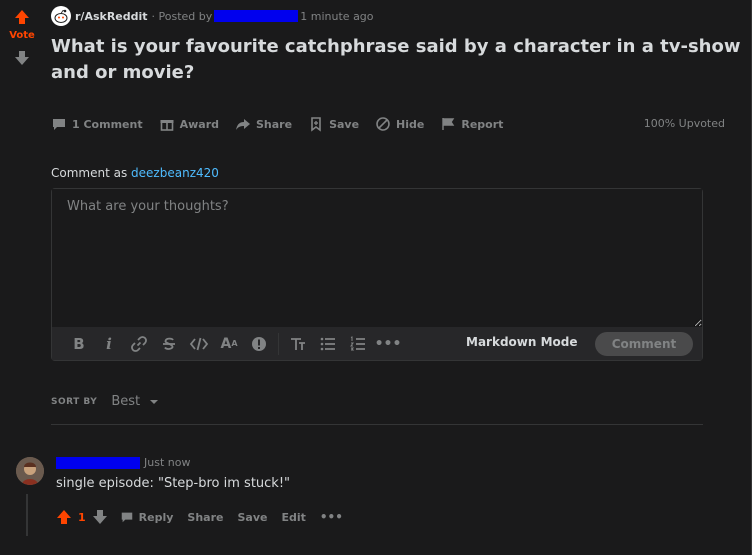  I want to click on sort-value: Best, so click(125, 401).